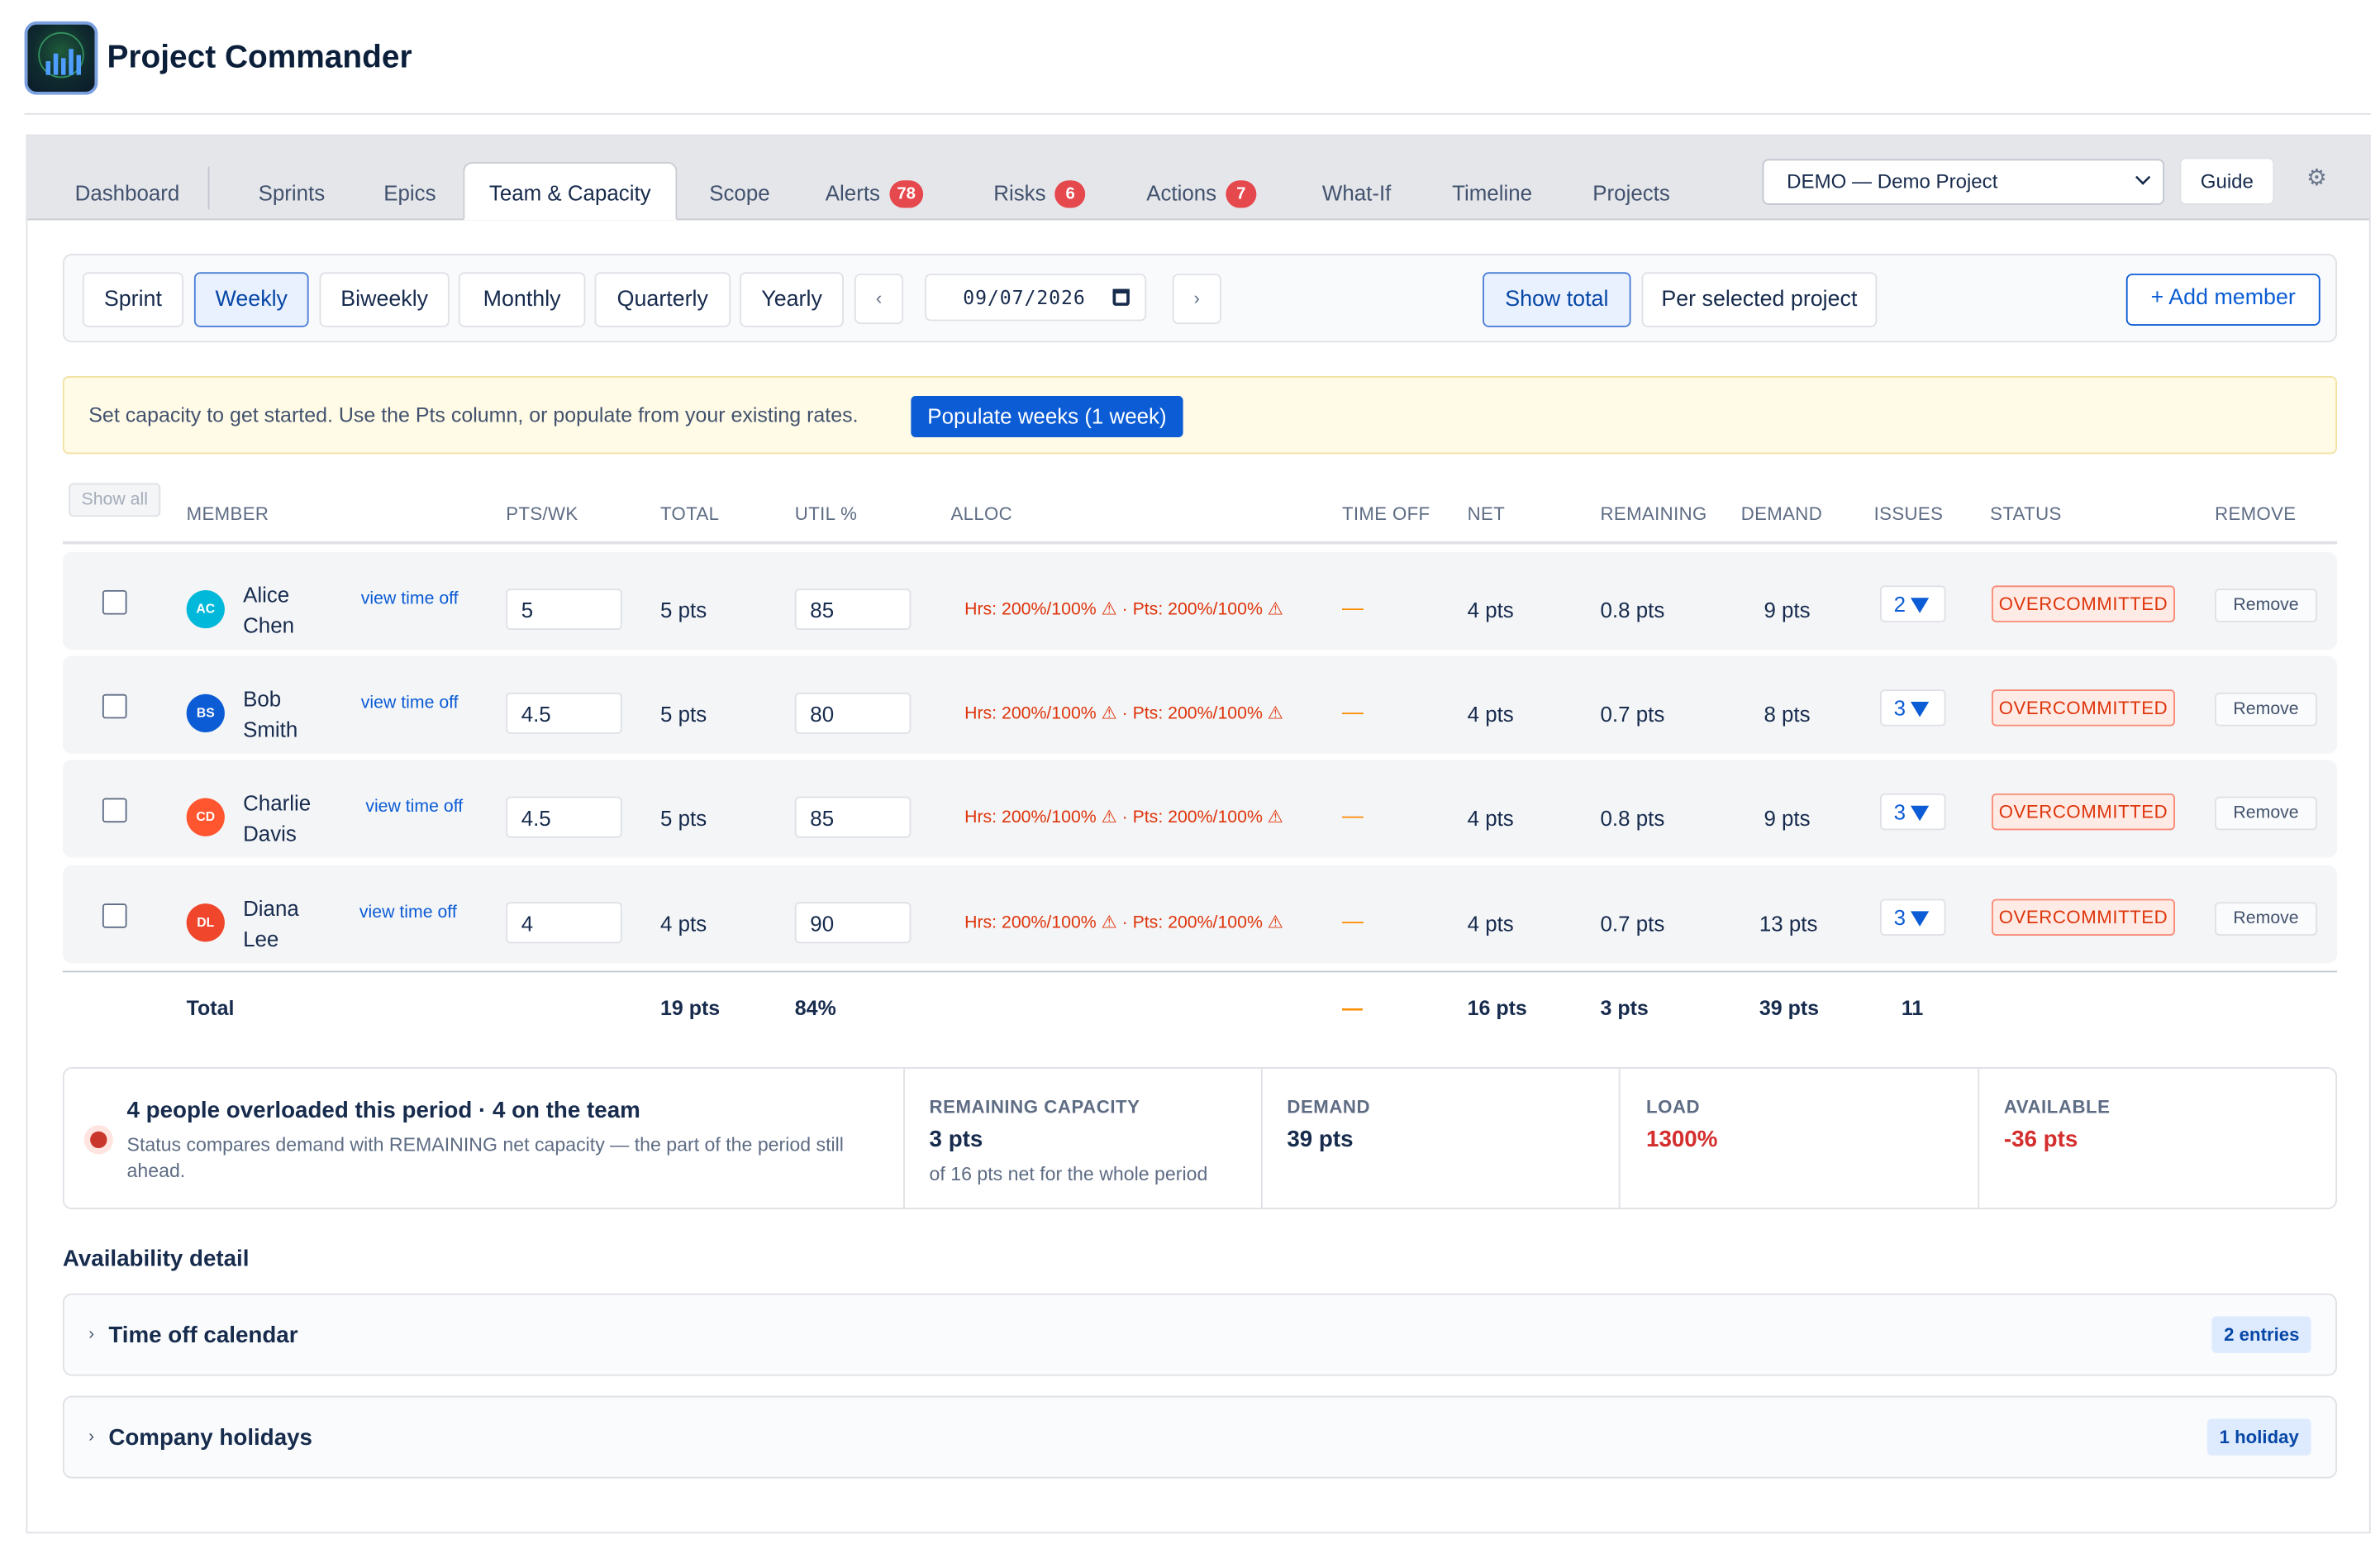 This screenshot has width=2380, height=1549. What do you see at coordinates (292, 193) in the screenshot?
I see `tab-sprints: Sprints` at bounding box center [292, 193].